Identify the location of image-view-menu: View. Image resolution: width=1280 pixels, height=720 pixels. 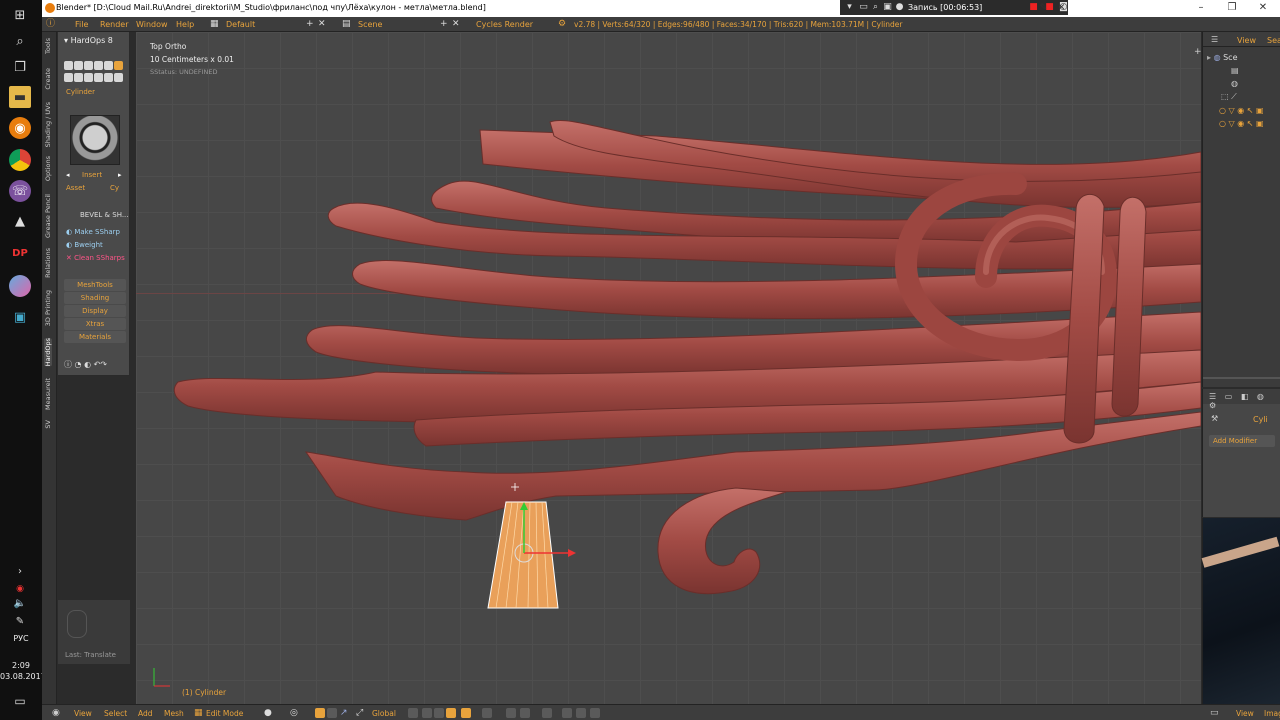
(1245, 713).